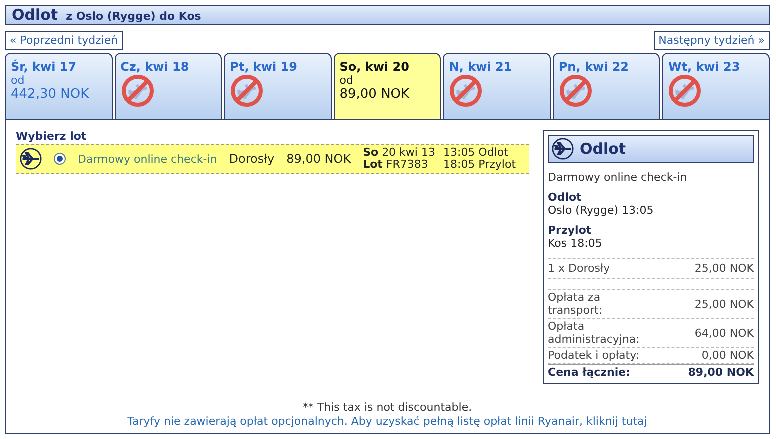 The image size is (776, 439). Describe the element at coordinates (576, 243) in the screenshot. I see `arrival-info: Kos 18:05` at that location.